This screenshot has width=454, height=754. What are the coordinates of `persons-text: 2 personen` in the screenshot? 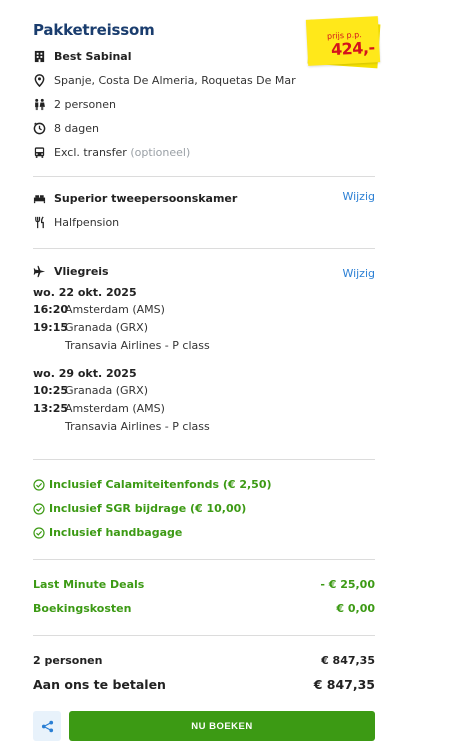 It's located at (85, 104).